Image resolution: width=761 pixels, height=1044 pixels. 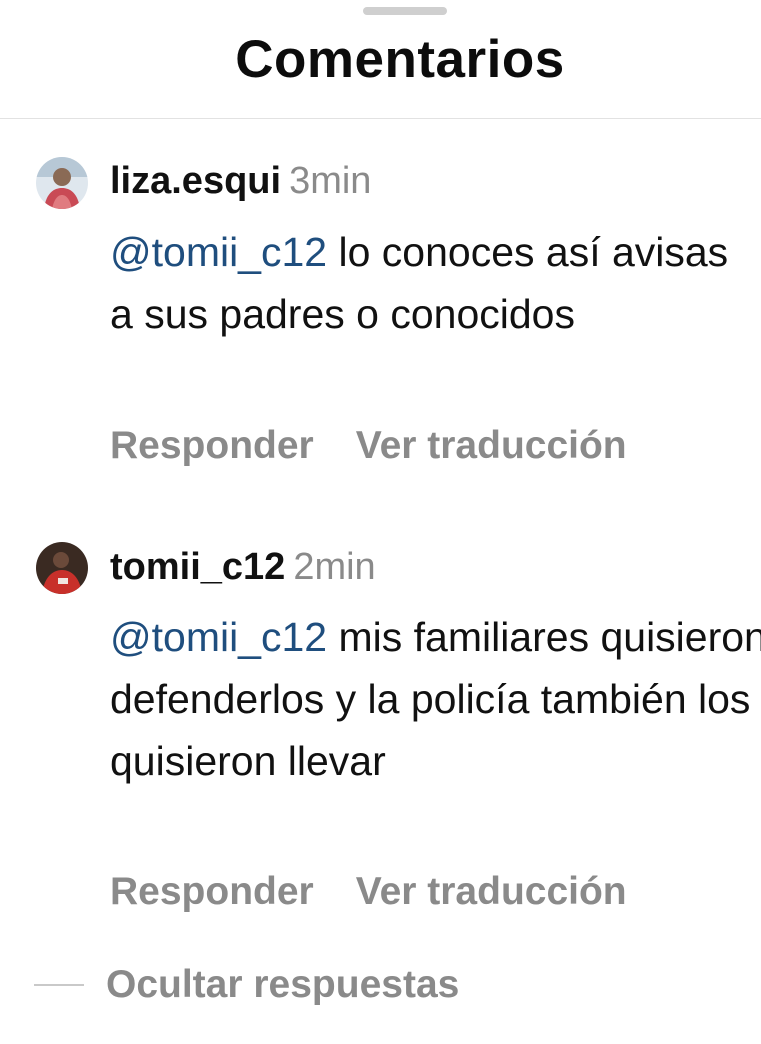 I want to click on comment-timestamp: 3min, so click(x=330, y=181).